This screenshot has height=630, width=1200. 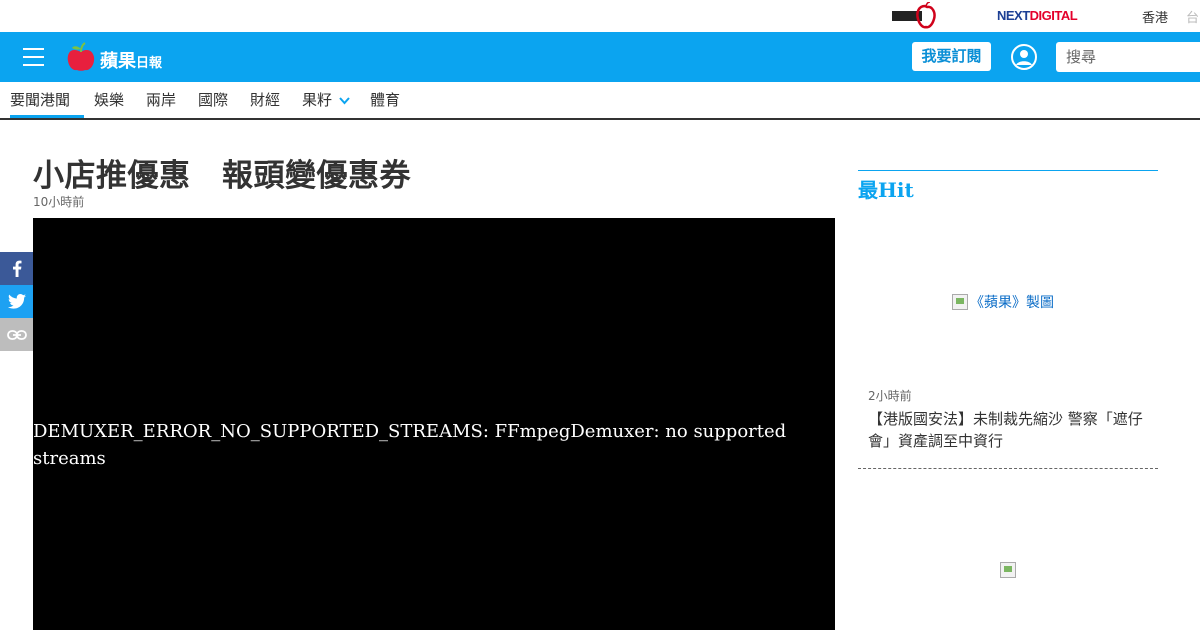 I want to click on nav-item-international: 國際, so click(x=213, y=100).